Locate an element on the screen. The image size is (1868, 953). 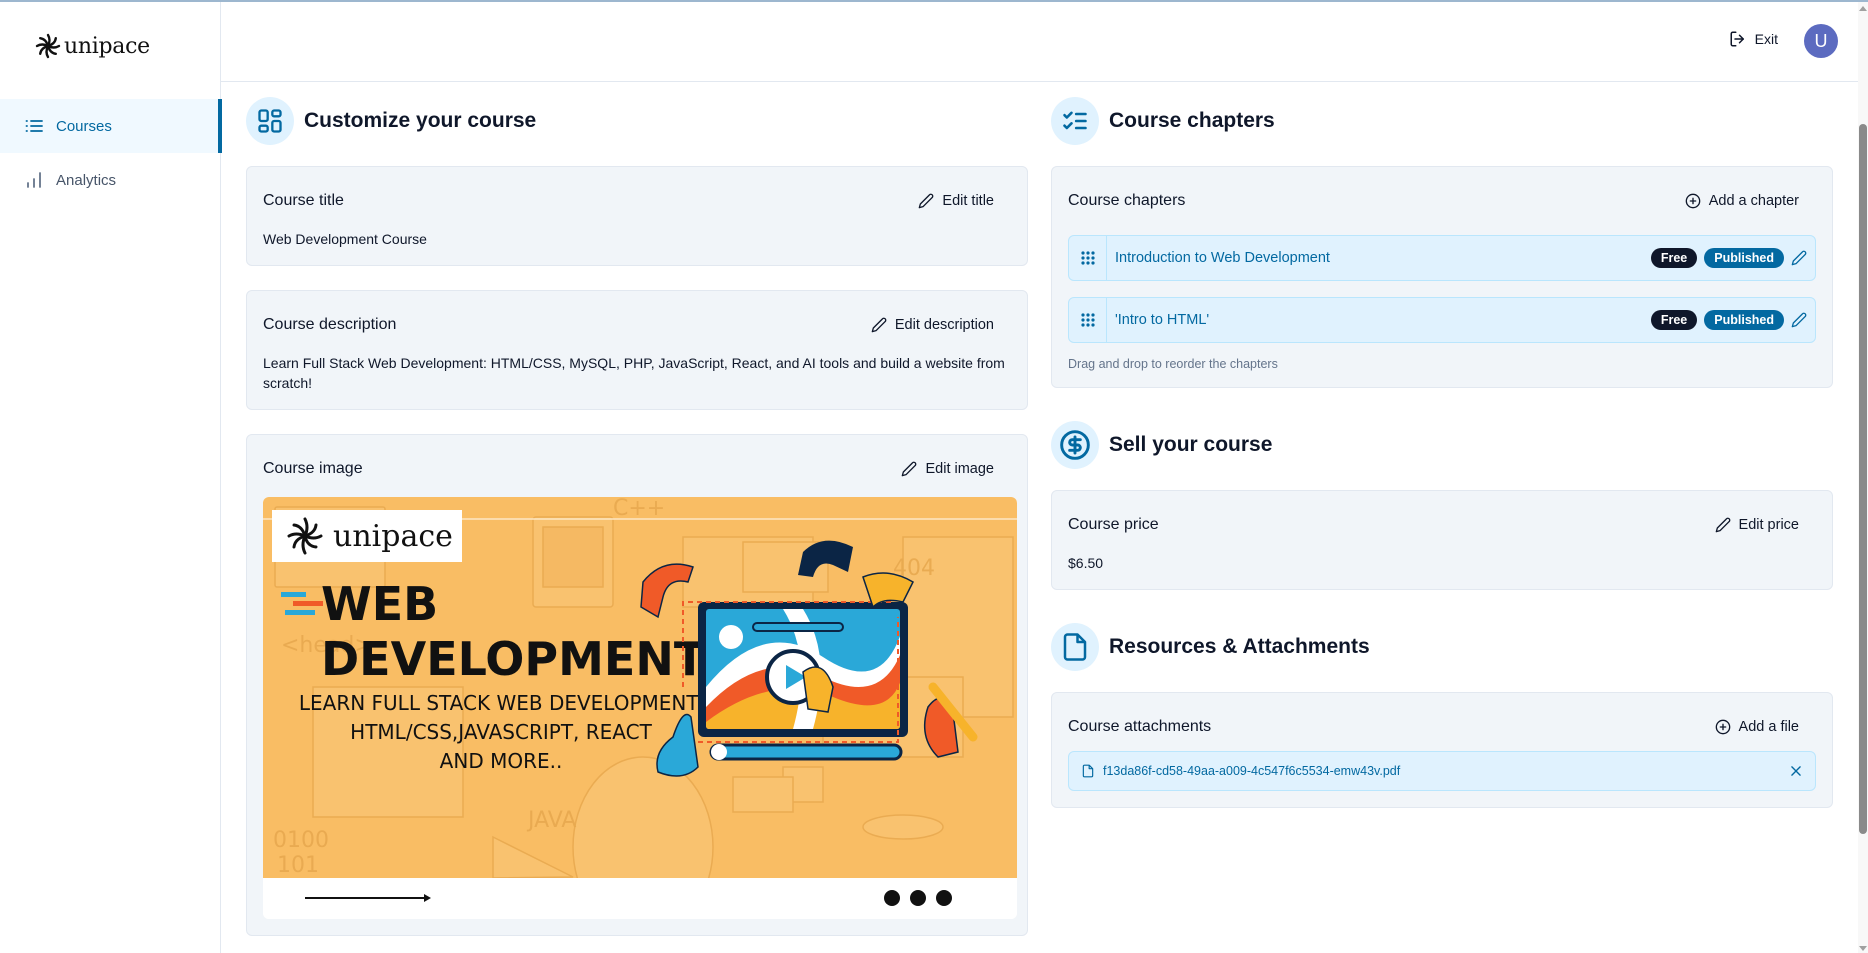
edit-title-button: Edit title is located at coordinates (956, 201).